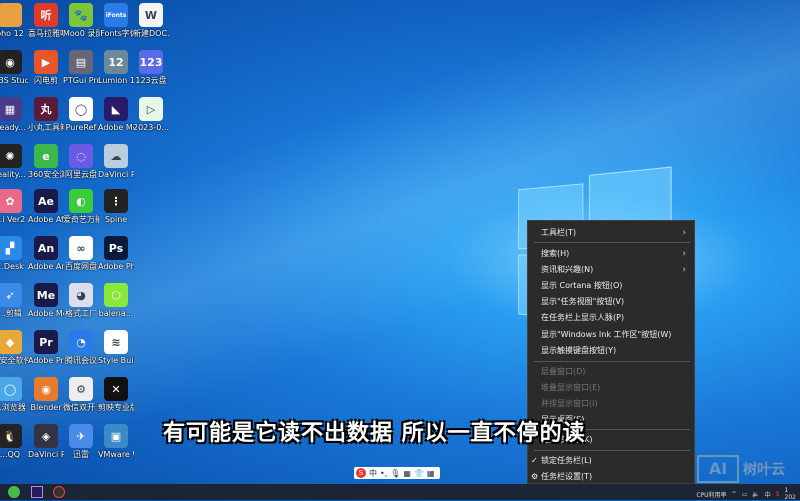 The height and width of the screenshot is (501, 800). Describe the element at coordinates (151, 68) in the screenshot. I see `desktop-icon: 123 123云盘` at that location.